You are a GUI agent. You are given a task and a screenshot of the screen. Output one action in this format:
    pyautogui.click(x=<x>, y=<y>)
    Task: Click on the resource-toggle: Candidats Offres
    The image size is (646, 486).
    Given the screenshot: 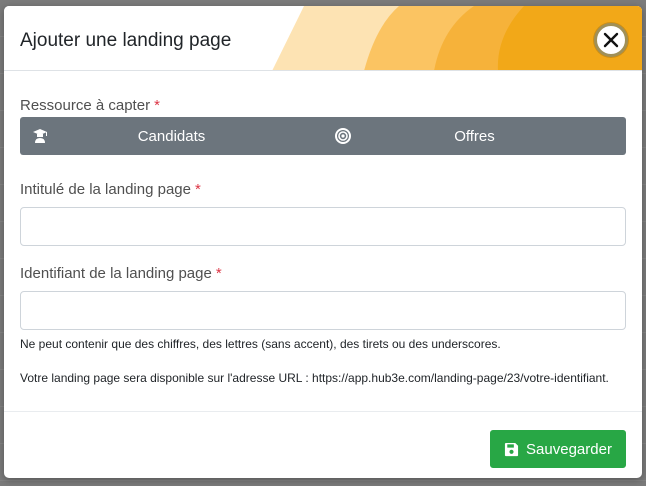 What is the action you would take?
    pyautogui.click(x=323, y=136)
    